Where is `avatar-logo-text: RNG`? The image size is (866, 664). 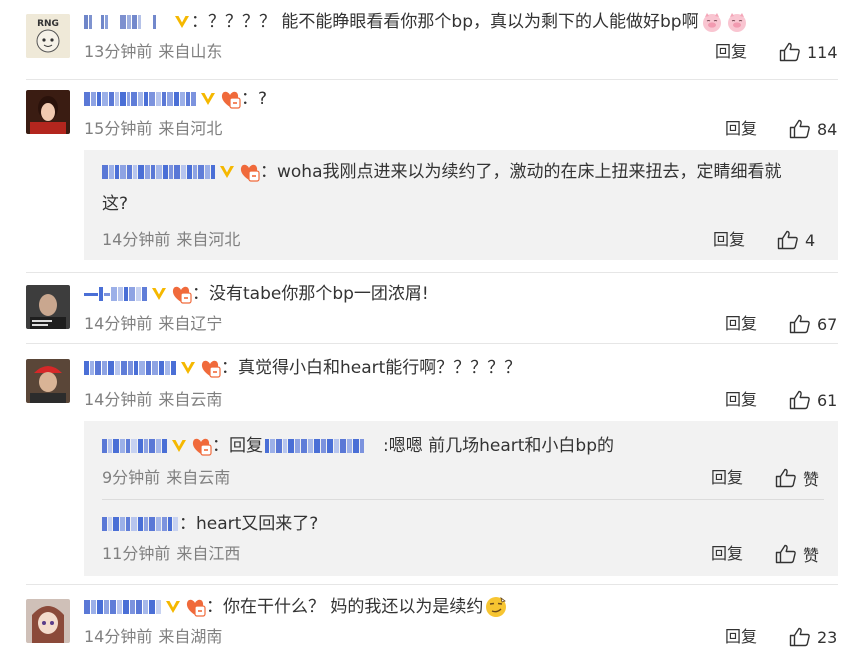 avatar-logo-text: RNG is located at coordinates (48, 24).